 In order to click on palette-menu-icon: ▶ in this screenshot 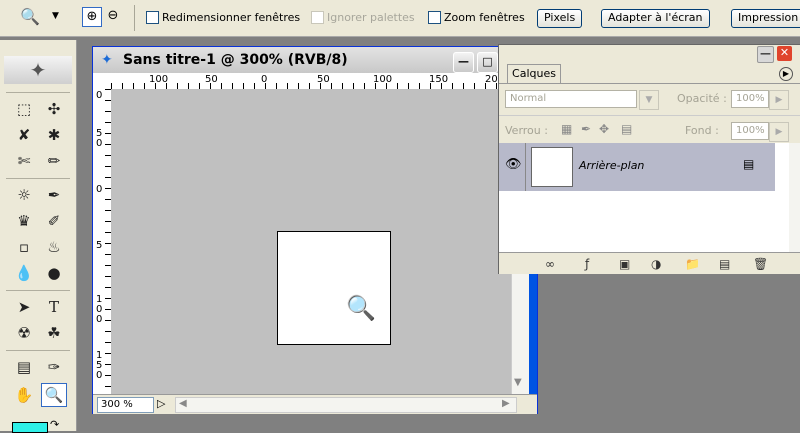, I will do `click(786, 74)`.